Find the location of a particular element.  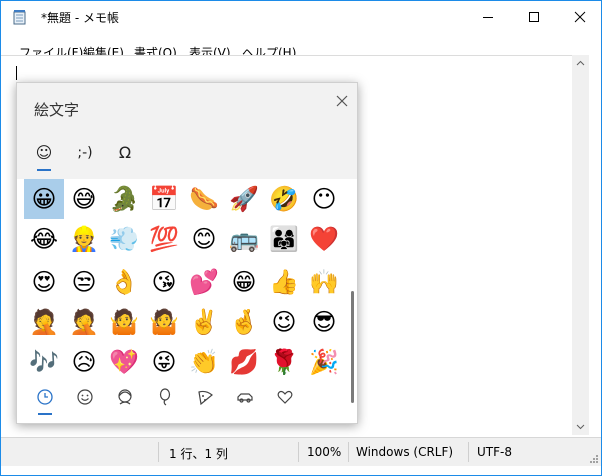

emoji-cell: 💖 is located at coordinates (124, 362).